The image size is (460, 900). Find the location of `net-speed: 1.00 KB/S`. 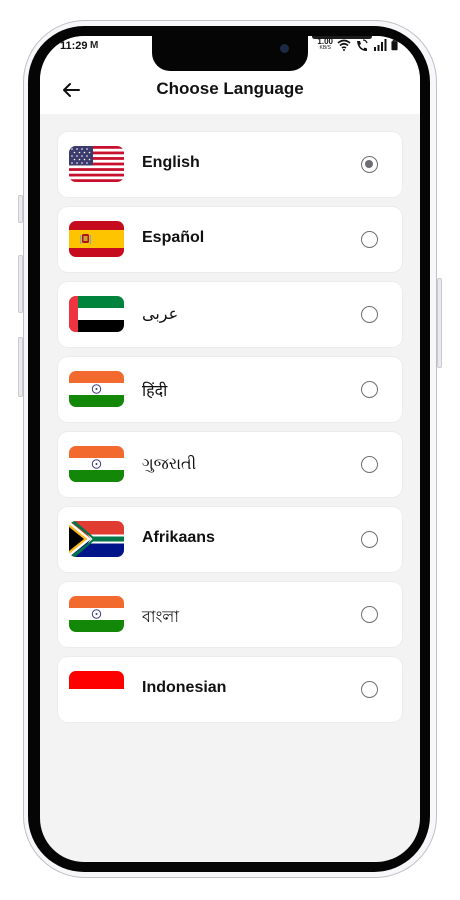

net-speed: 1.00 KB/S is located at coordinates (325, 45).